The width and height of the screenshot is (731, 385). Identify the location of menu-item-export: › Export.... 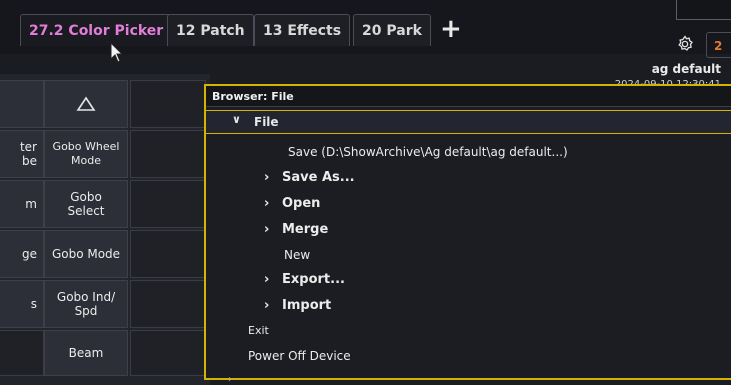
(304, 279).